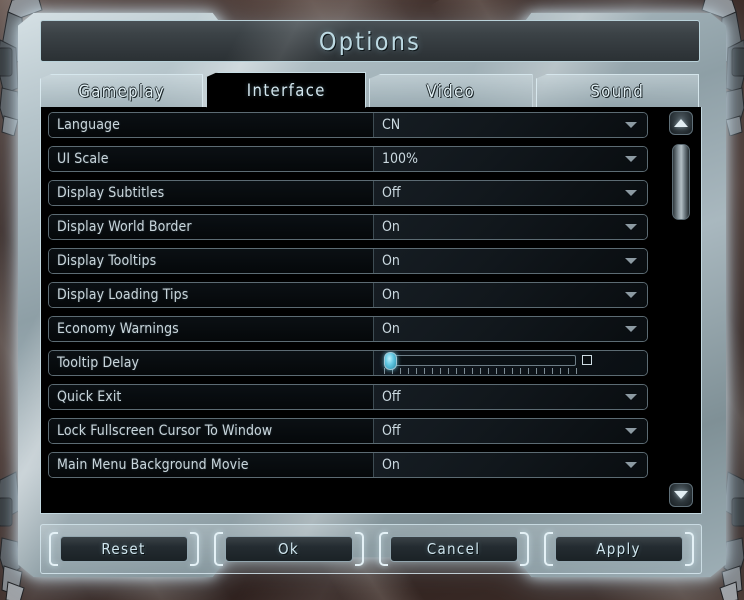  I want to click on tab-label: Video, so click(451, 91).